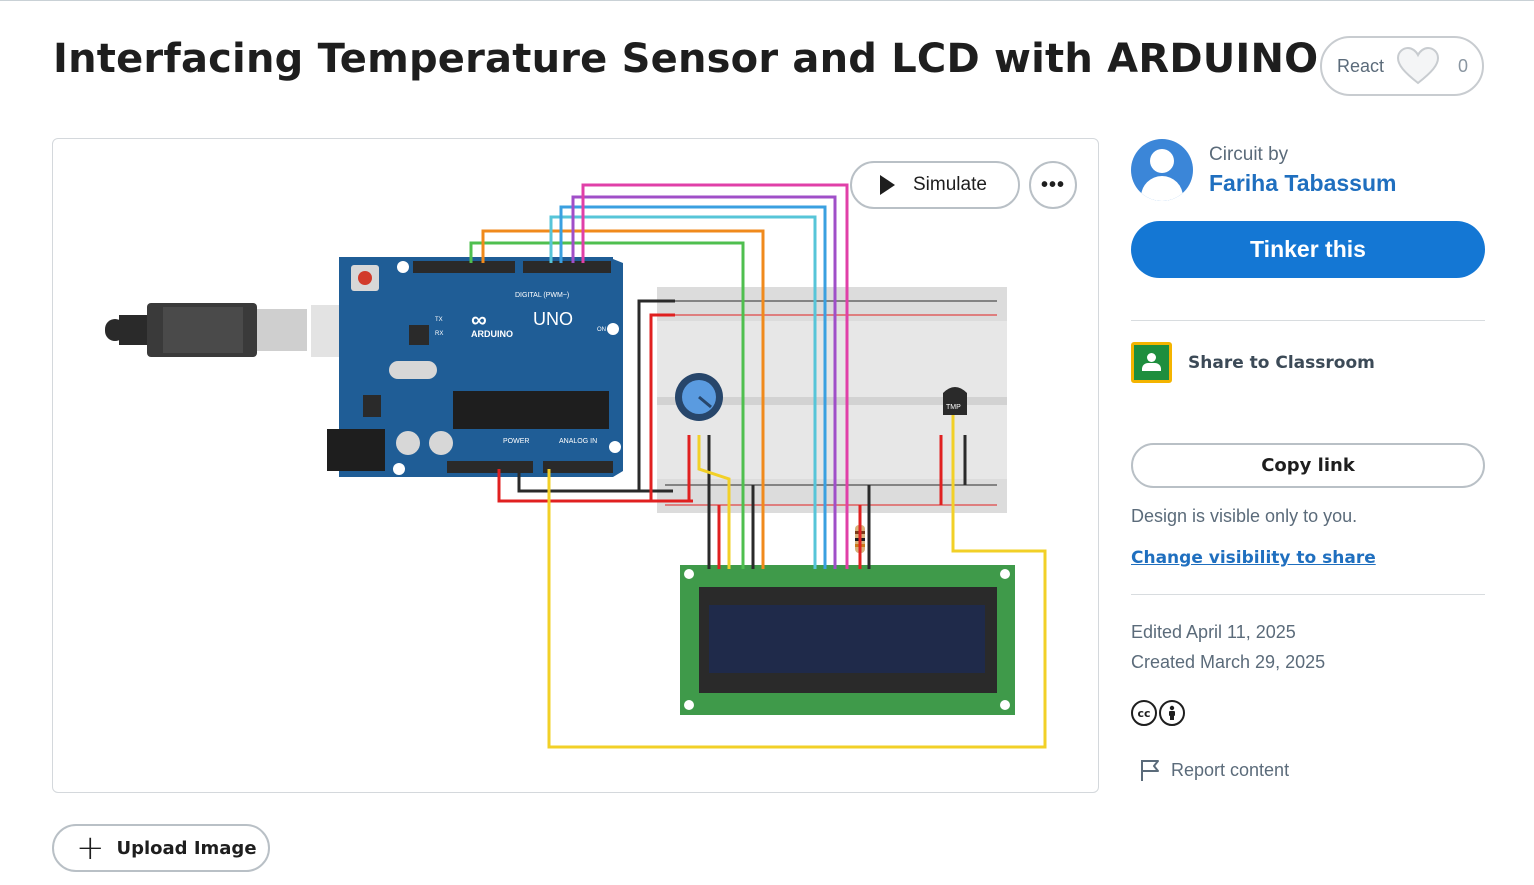  Describe the element at coordinates (1281, 362) in the screenshot. I see `share-classroom-label: Share to Classroom` at that location.